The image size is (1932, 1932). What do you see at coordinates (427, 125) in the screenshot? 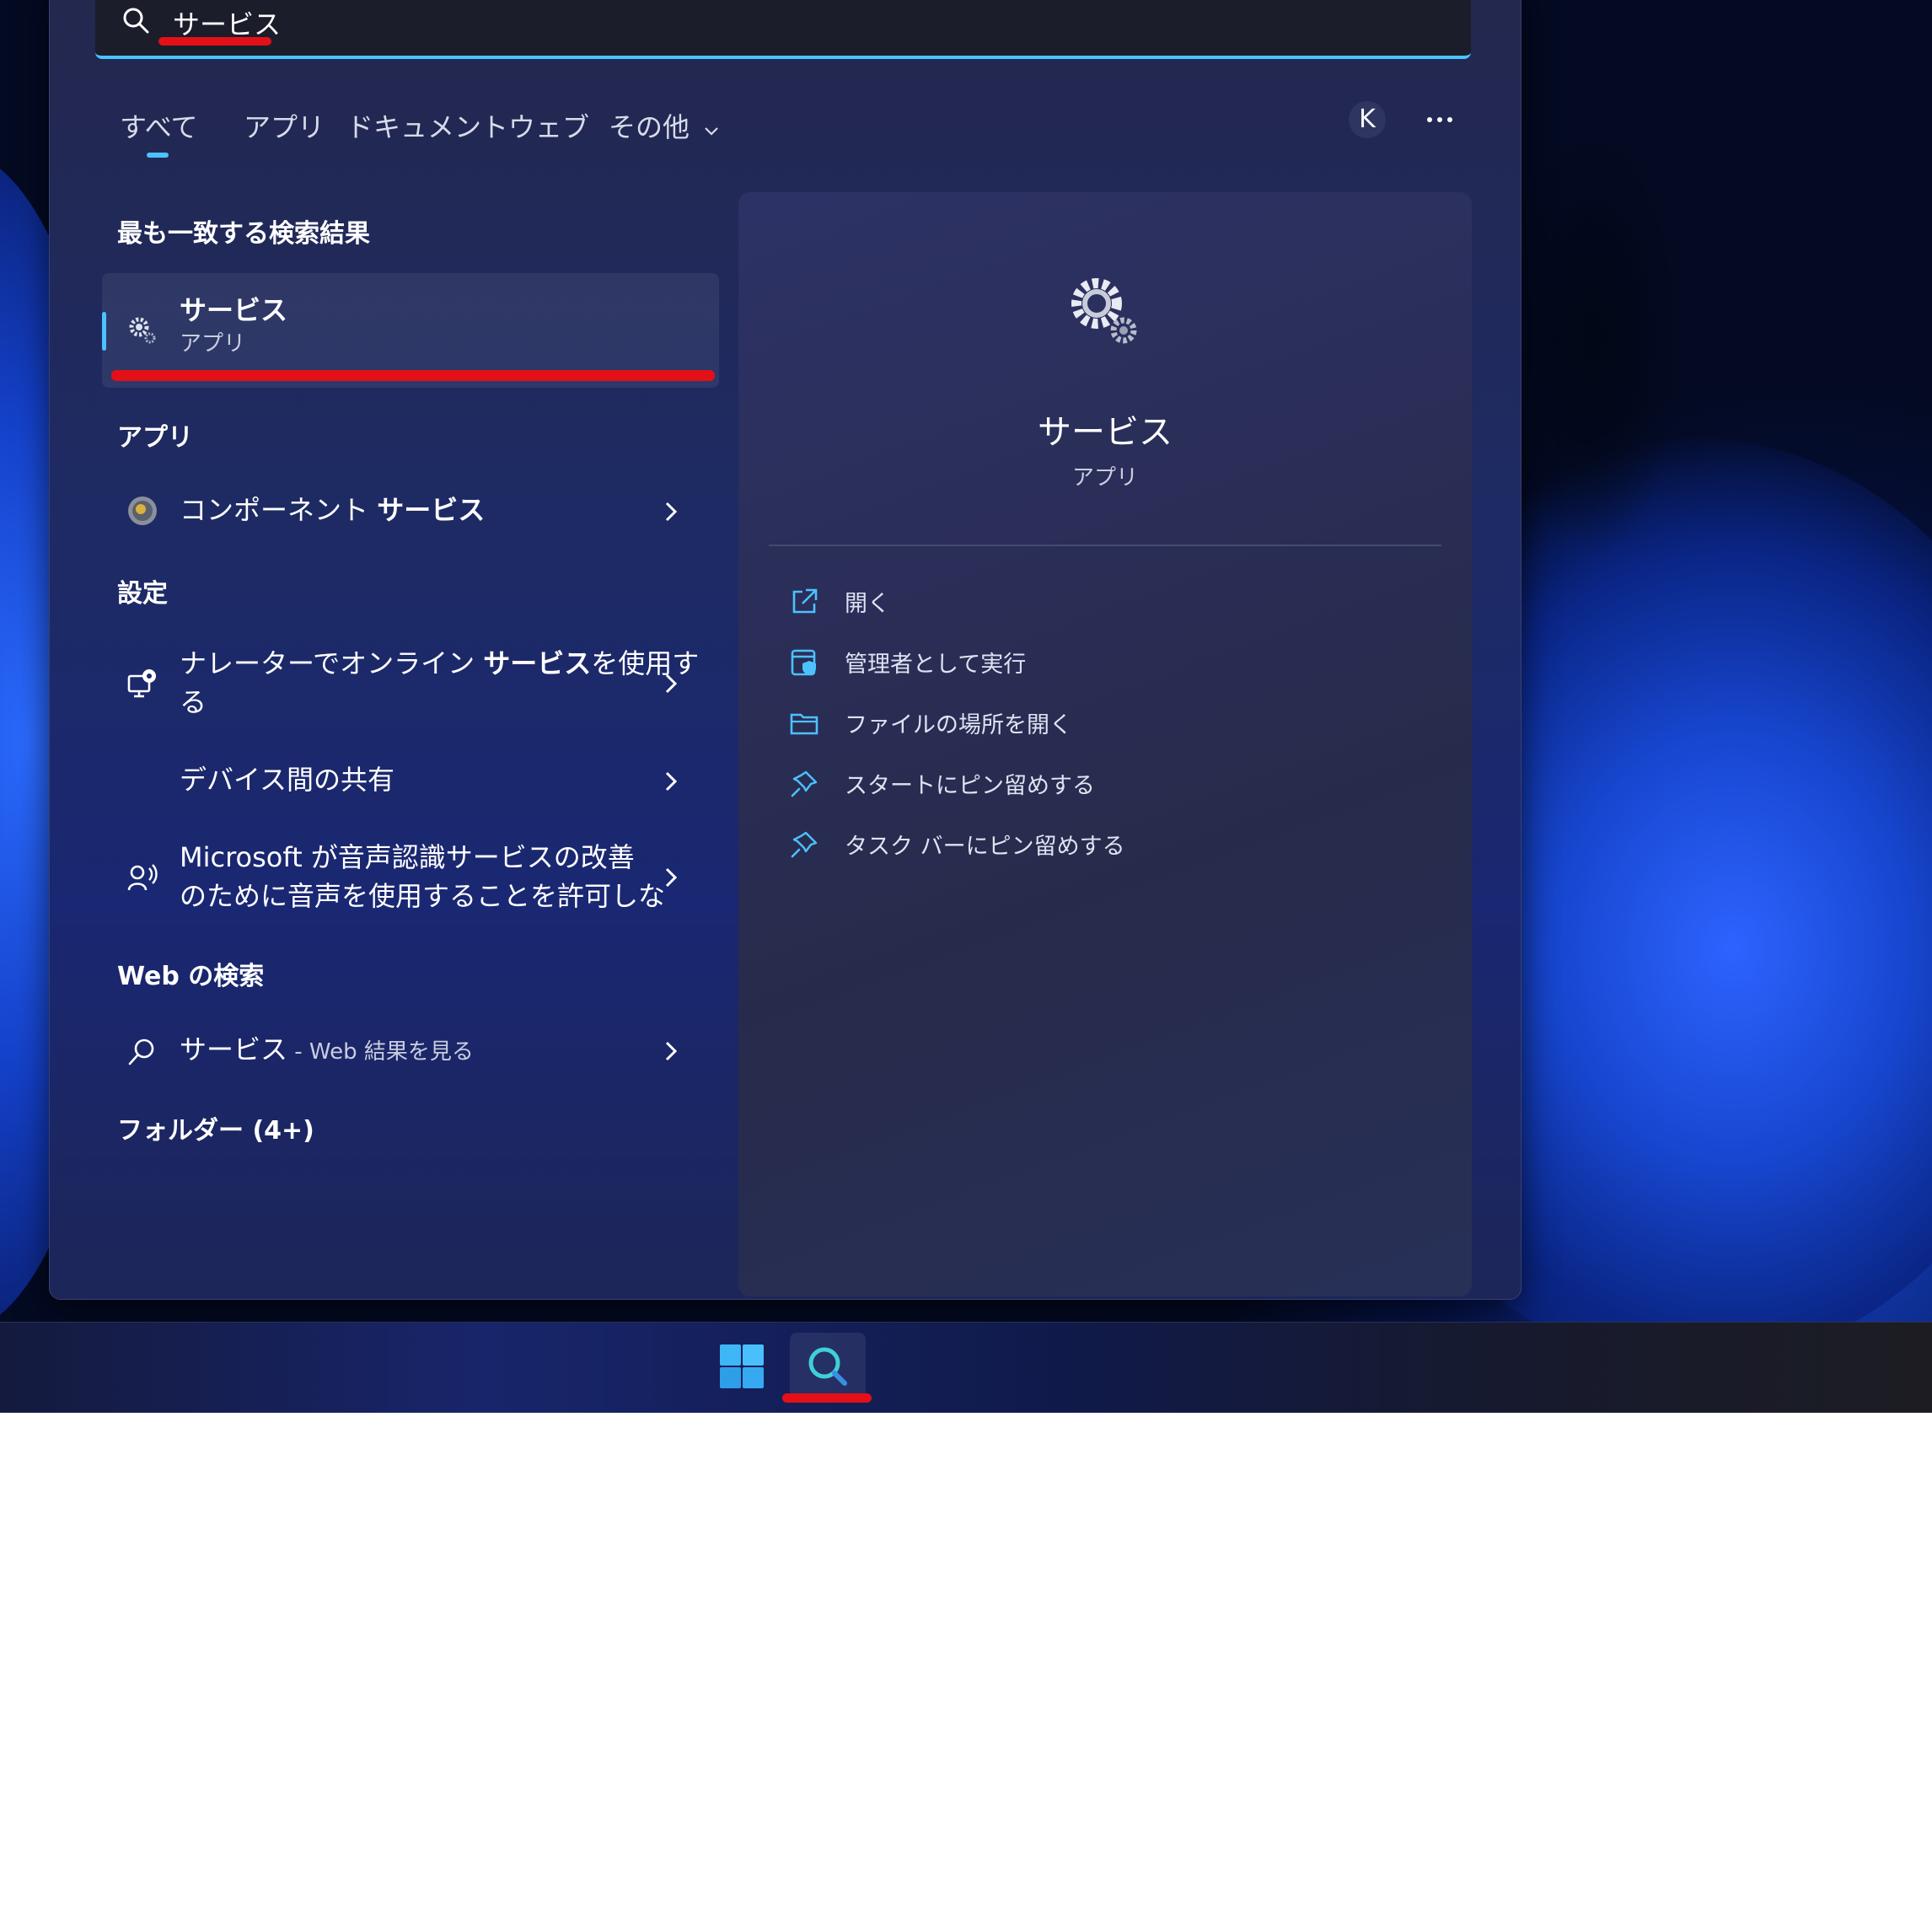
I see `tab-documents: ドキュメント` at bounding box center [427, 125].